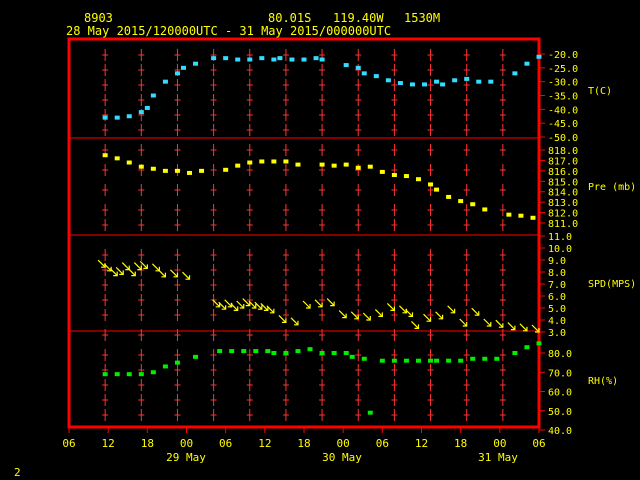 Image resolution: width=640 pixels, height=480 pixels. I want to click on x-tick-label: 18, so click(303, 443).